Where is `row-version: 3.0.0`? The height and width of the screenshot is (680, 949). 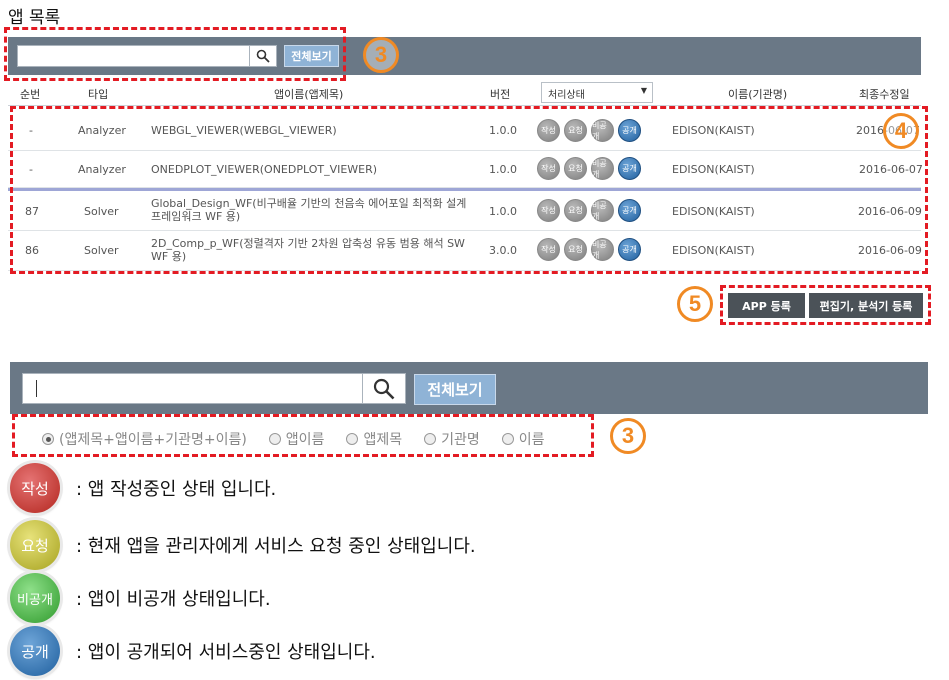
row-version: 3.0.0 is located at coordinates (503, 250).